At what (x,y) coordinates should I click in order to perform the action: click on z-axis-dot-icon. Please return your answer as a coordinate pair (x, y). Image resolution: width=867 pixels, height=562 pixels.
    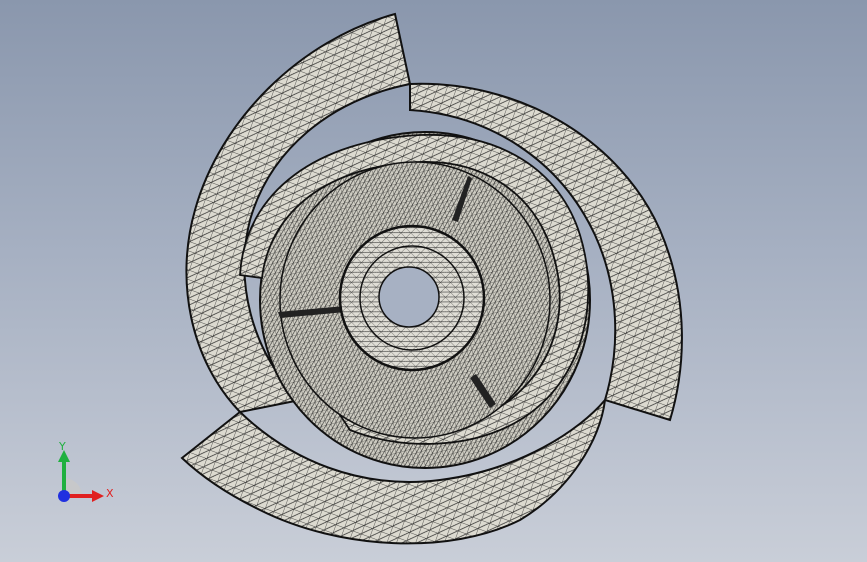
    Looking at the image, I should click on (64, 496).